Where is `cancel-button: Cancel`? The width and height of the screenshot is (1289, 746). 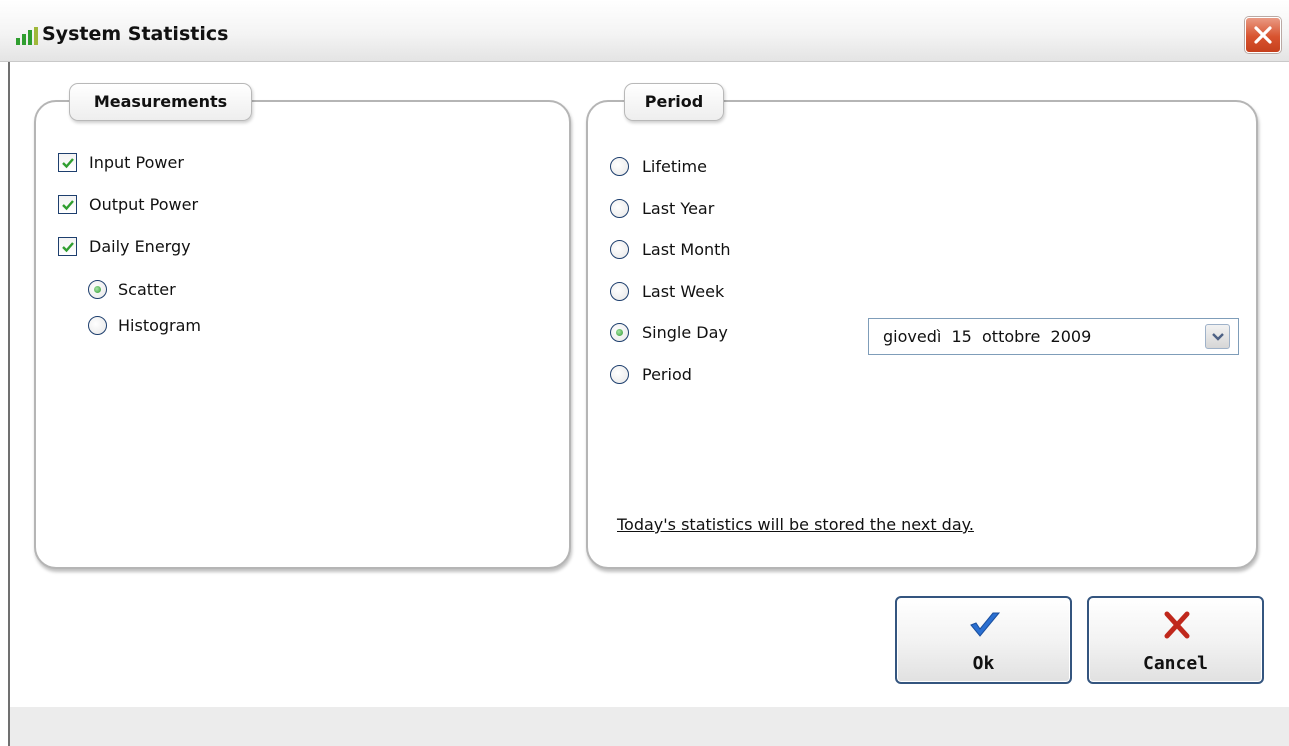 cancel-button: Cancel is located at coordinates (1175, 640).